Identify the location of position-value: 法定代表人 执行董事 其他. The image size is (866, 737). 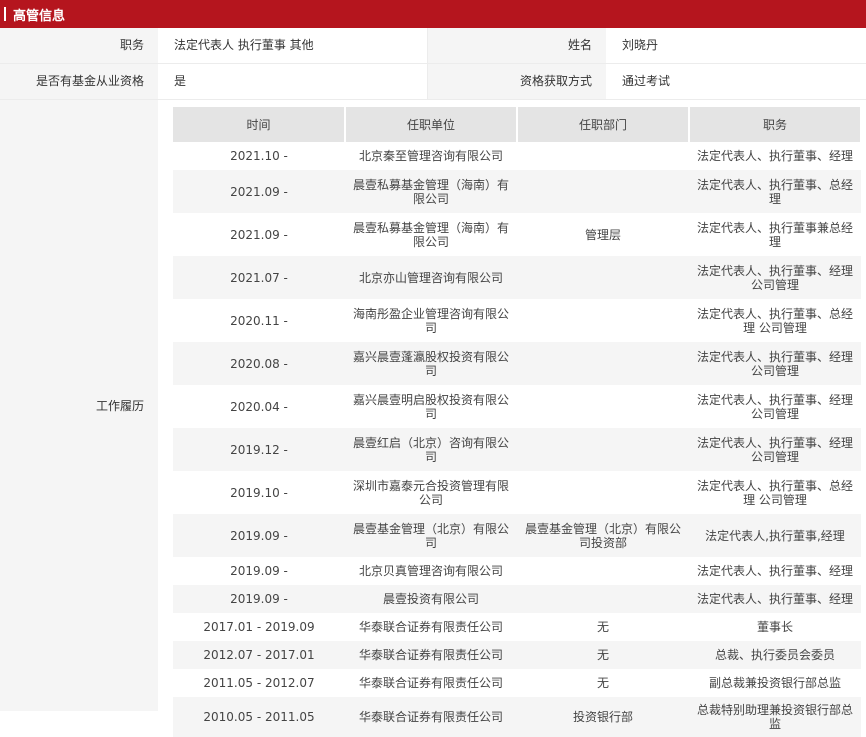
(293, 45).